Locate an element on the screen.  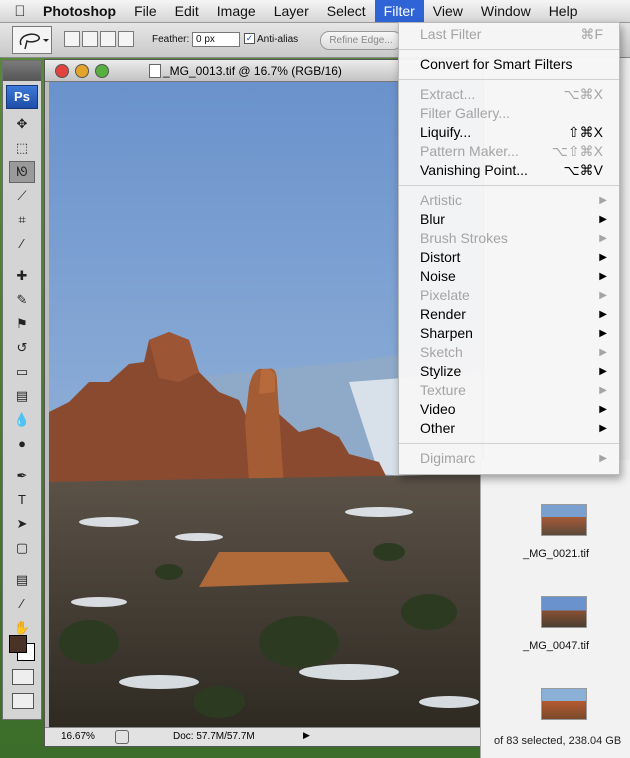
menu-item-sketch: Sketch ▶ is located at coordinates (509, 352).